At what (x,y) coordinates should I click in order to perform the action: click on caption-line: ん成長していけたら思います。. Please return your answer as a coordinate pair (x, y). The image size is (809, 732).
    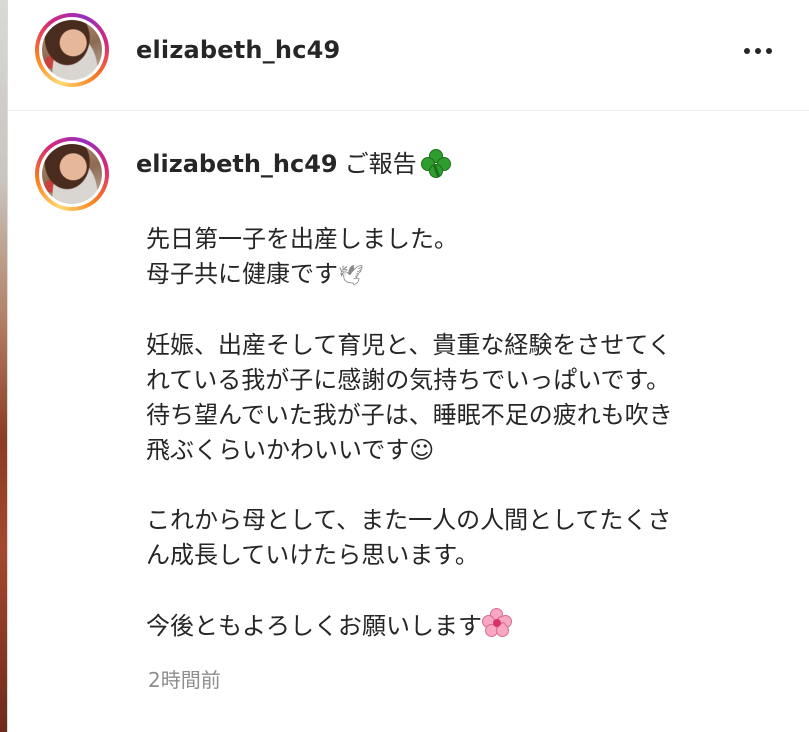
    Looking at the image, I should click on (312, 555).